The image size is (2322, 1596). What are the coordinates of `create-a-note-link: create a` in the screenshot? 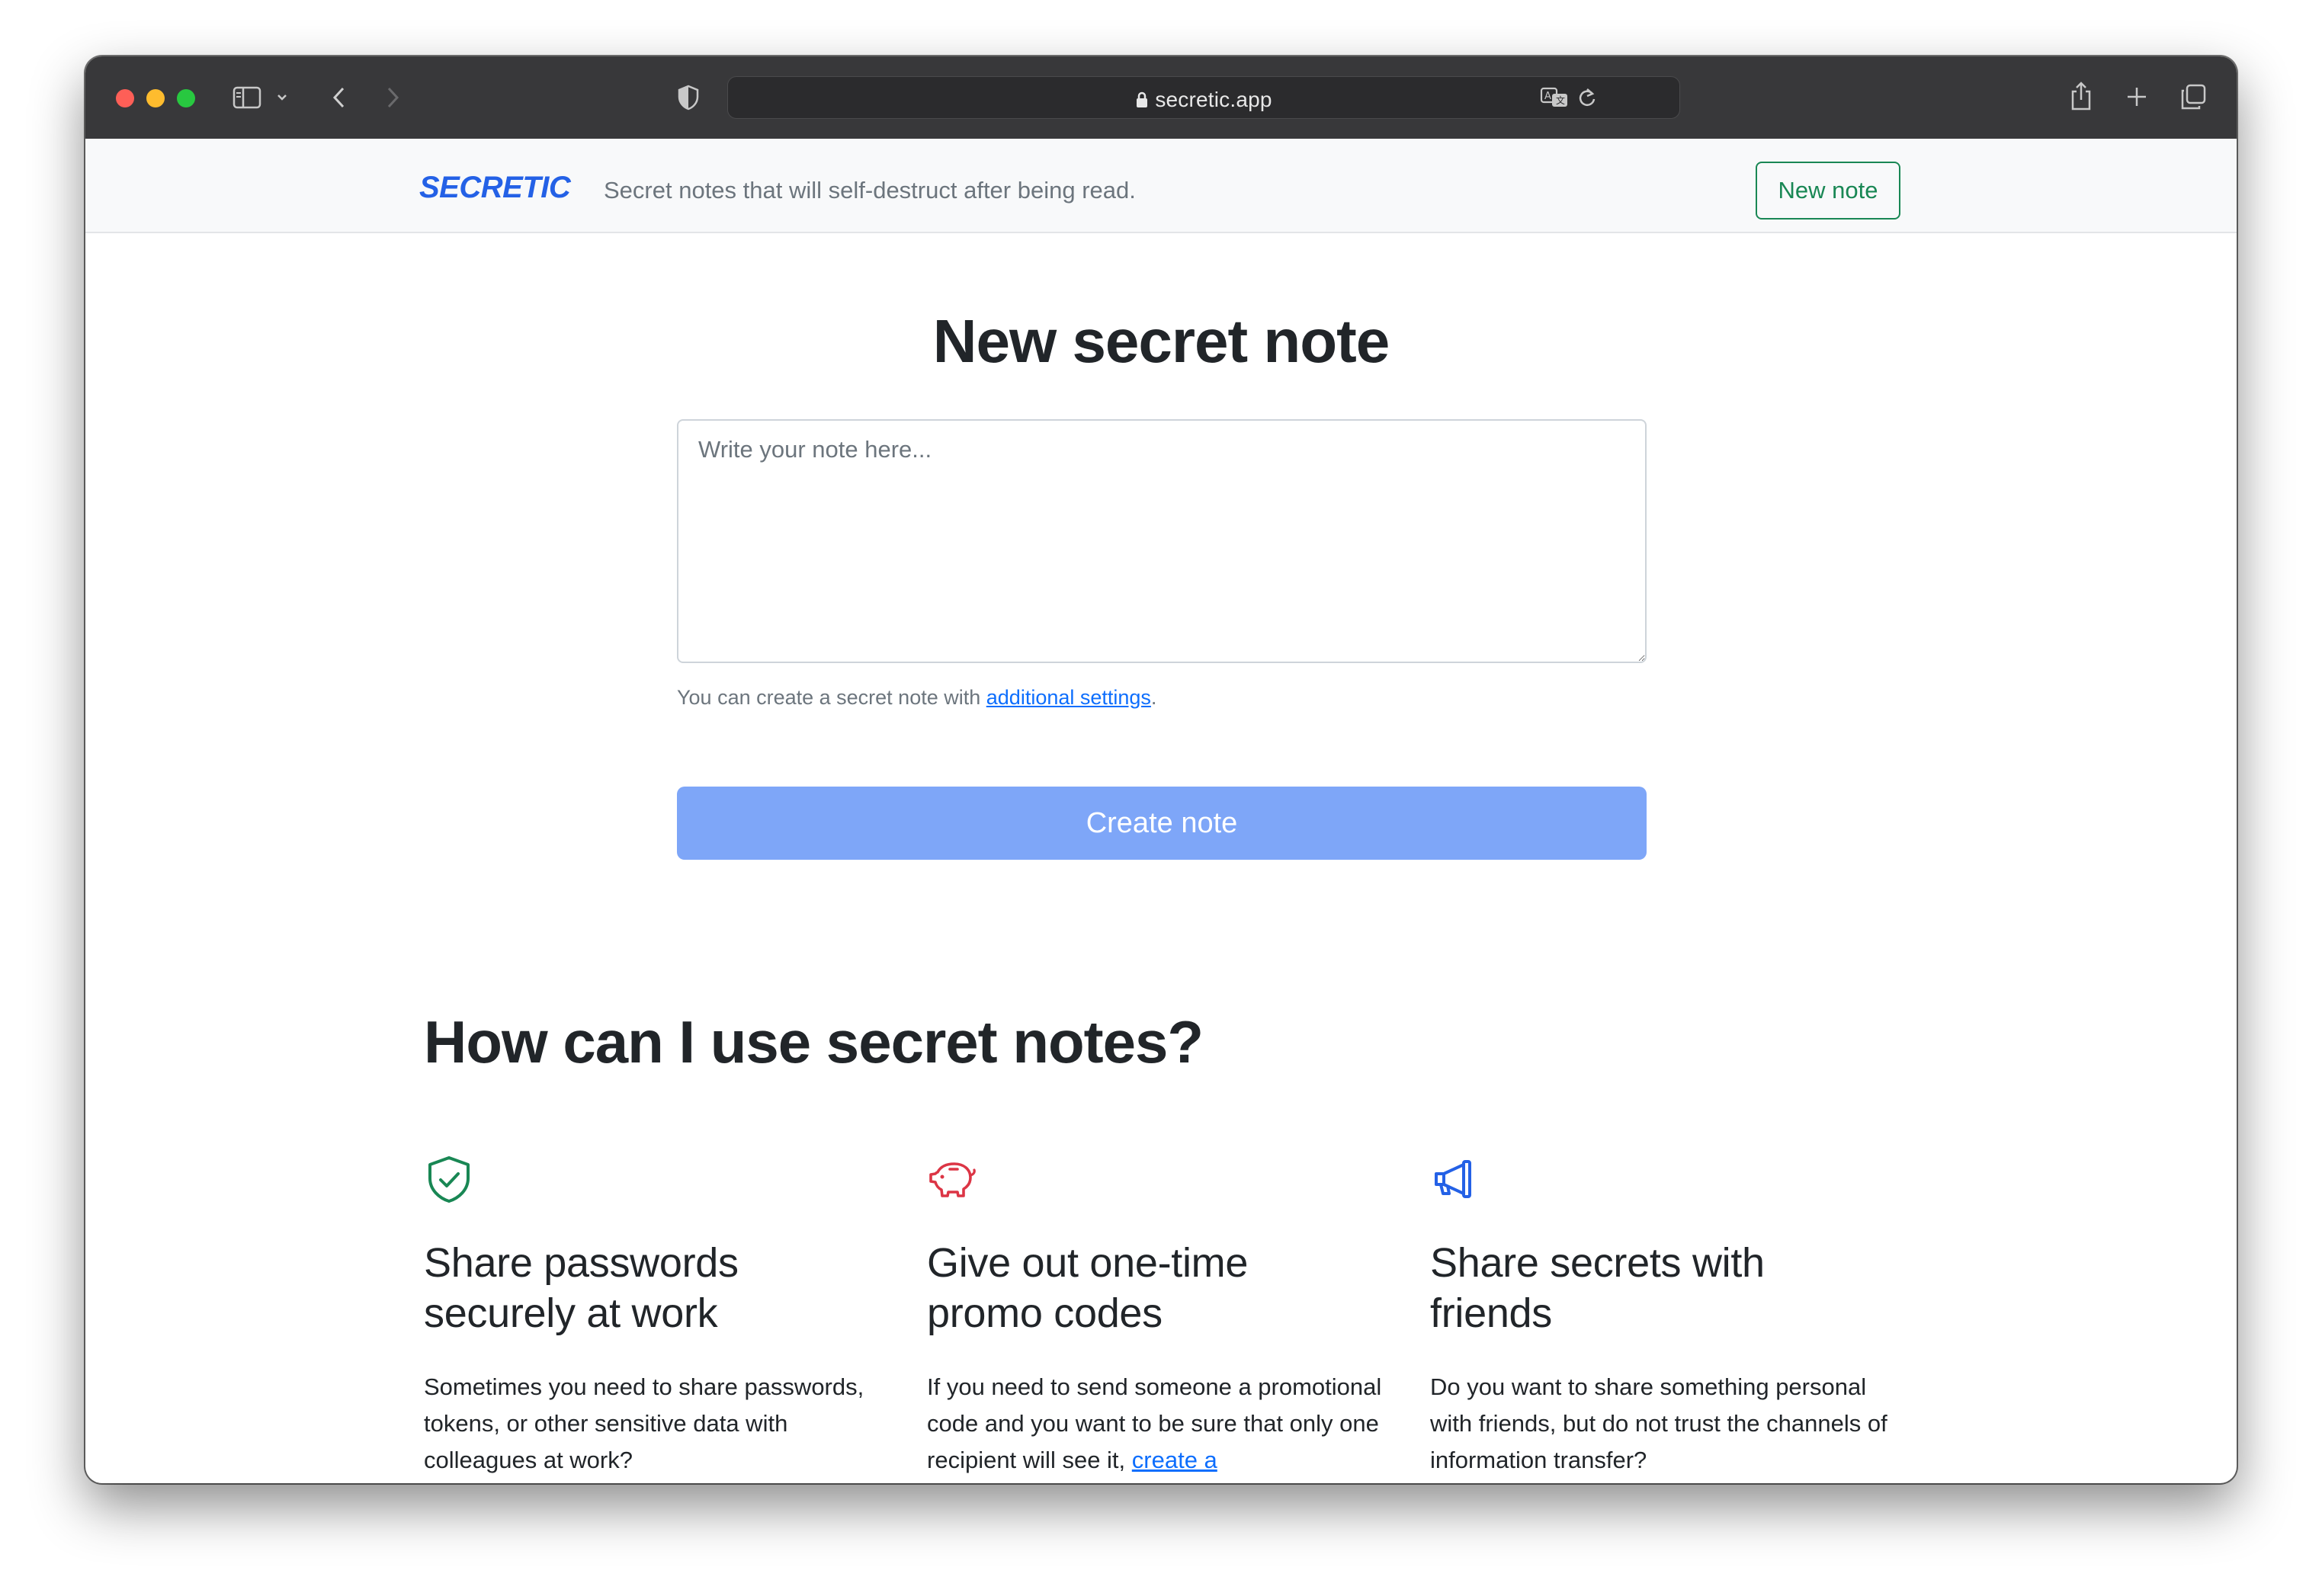 It's located at (1174, 1460).